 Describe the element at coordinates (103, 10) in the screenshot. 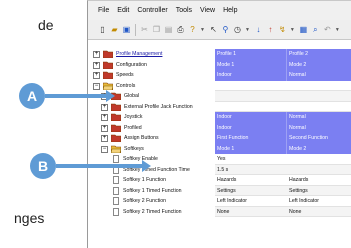

I see `menu-file: File` at that location.